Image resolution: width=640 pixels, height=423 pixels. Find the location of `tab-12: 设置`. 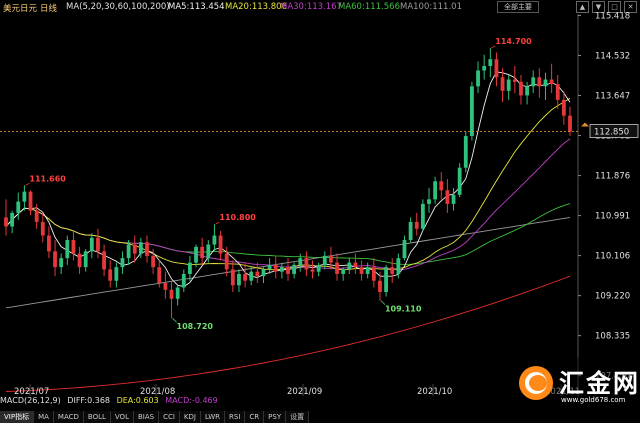

tab-12: 设置 is located at coordinates (298, 417).